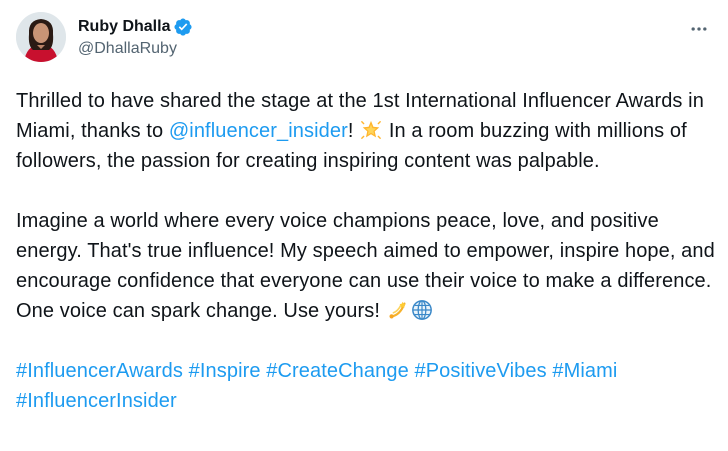 Image resolution: width=728 pixels, height=451 pixels. What do you see at coordinates (225, 371) in the screenshot?
I see `hashtag-link: #Inspire` at bounding box center [225, 371].